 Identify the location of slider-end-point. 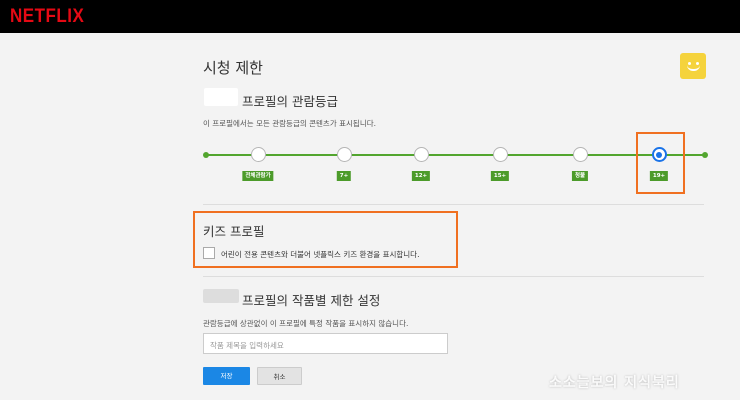
(705, 155).